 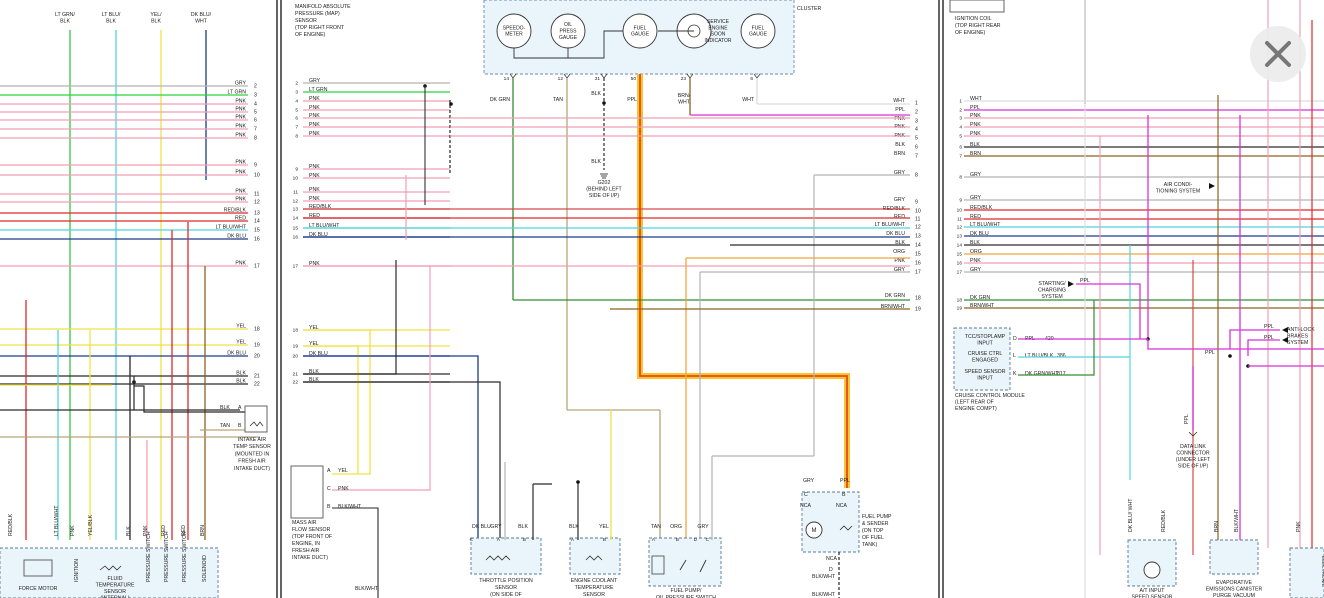 What do you see at coordinates (718, 35) in the screenshot?
I see `diagram-label: SOON` at bounding box center [718, 35].